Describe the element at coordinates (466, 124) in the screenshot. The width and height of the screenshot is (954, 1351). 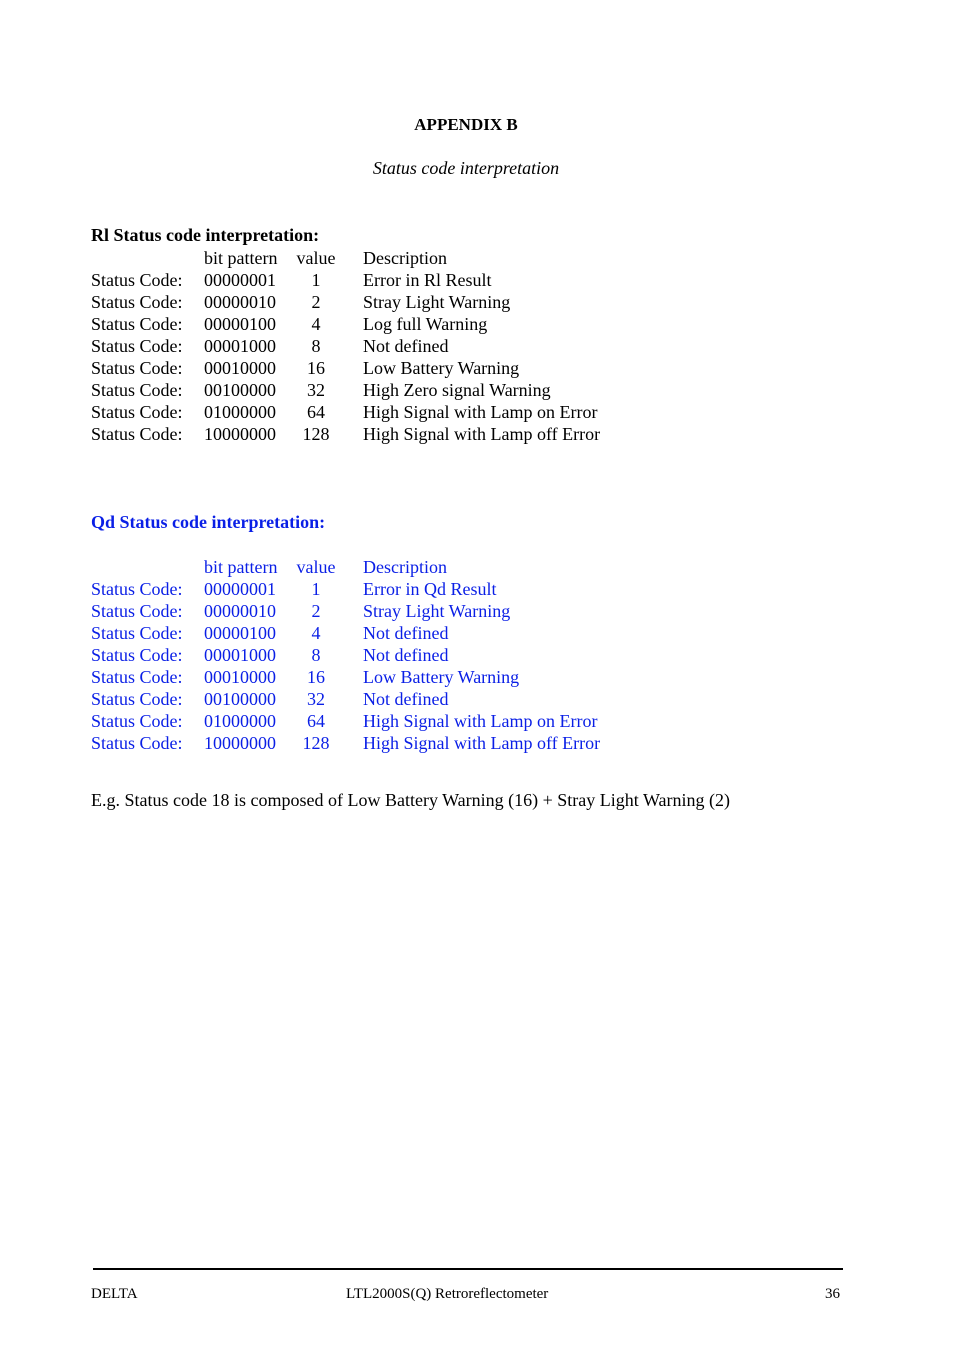
I see `appendix-title: APPENDIX B` at that location.